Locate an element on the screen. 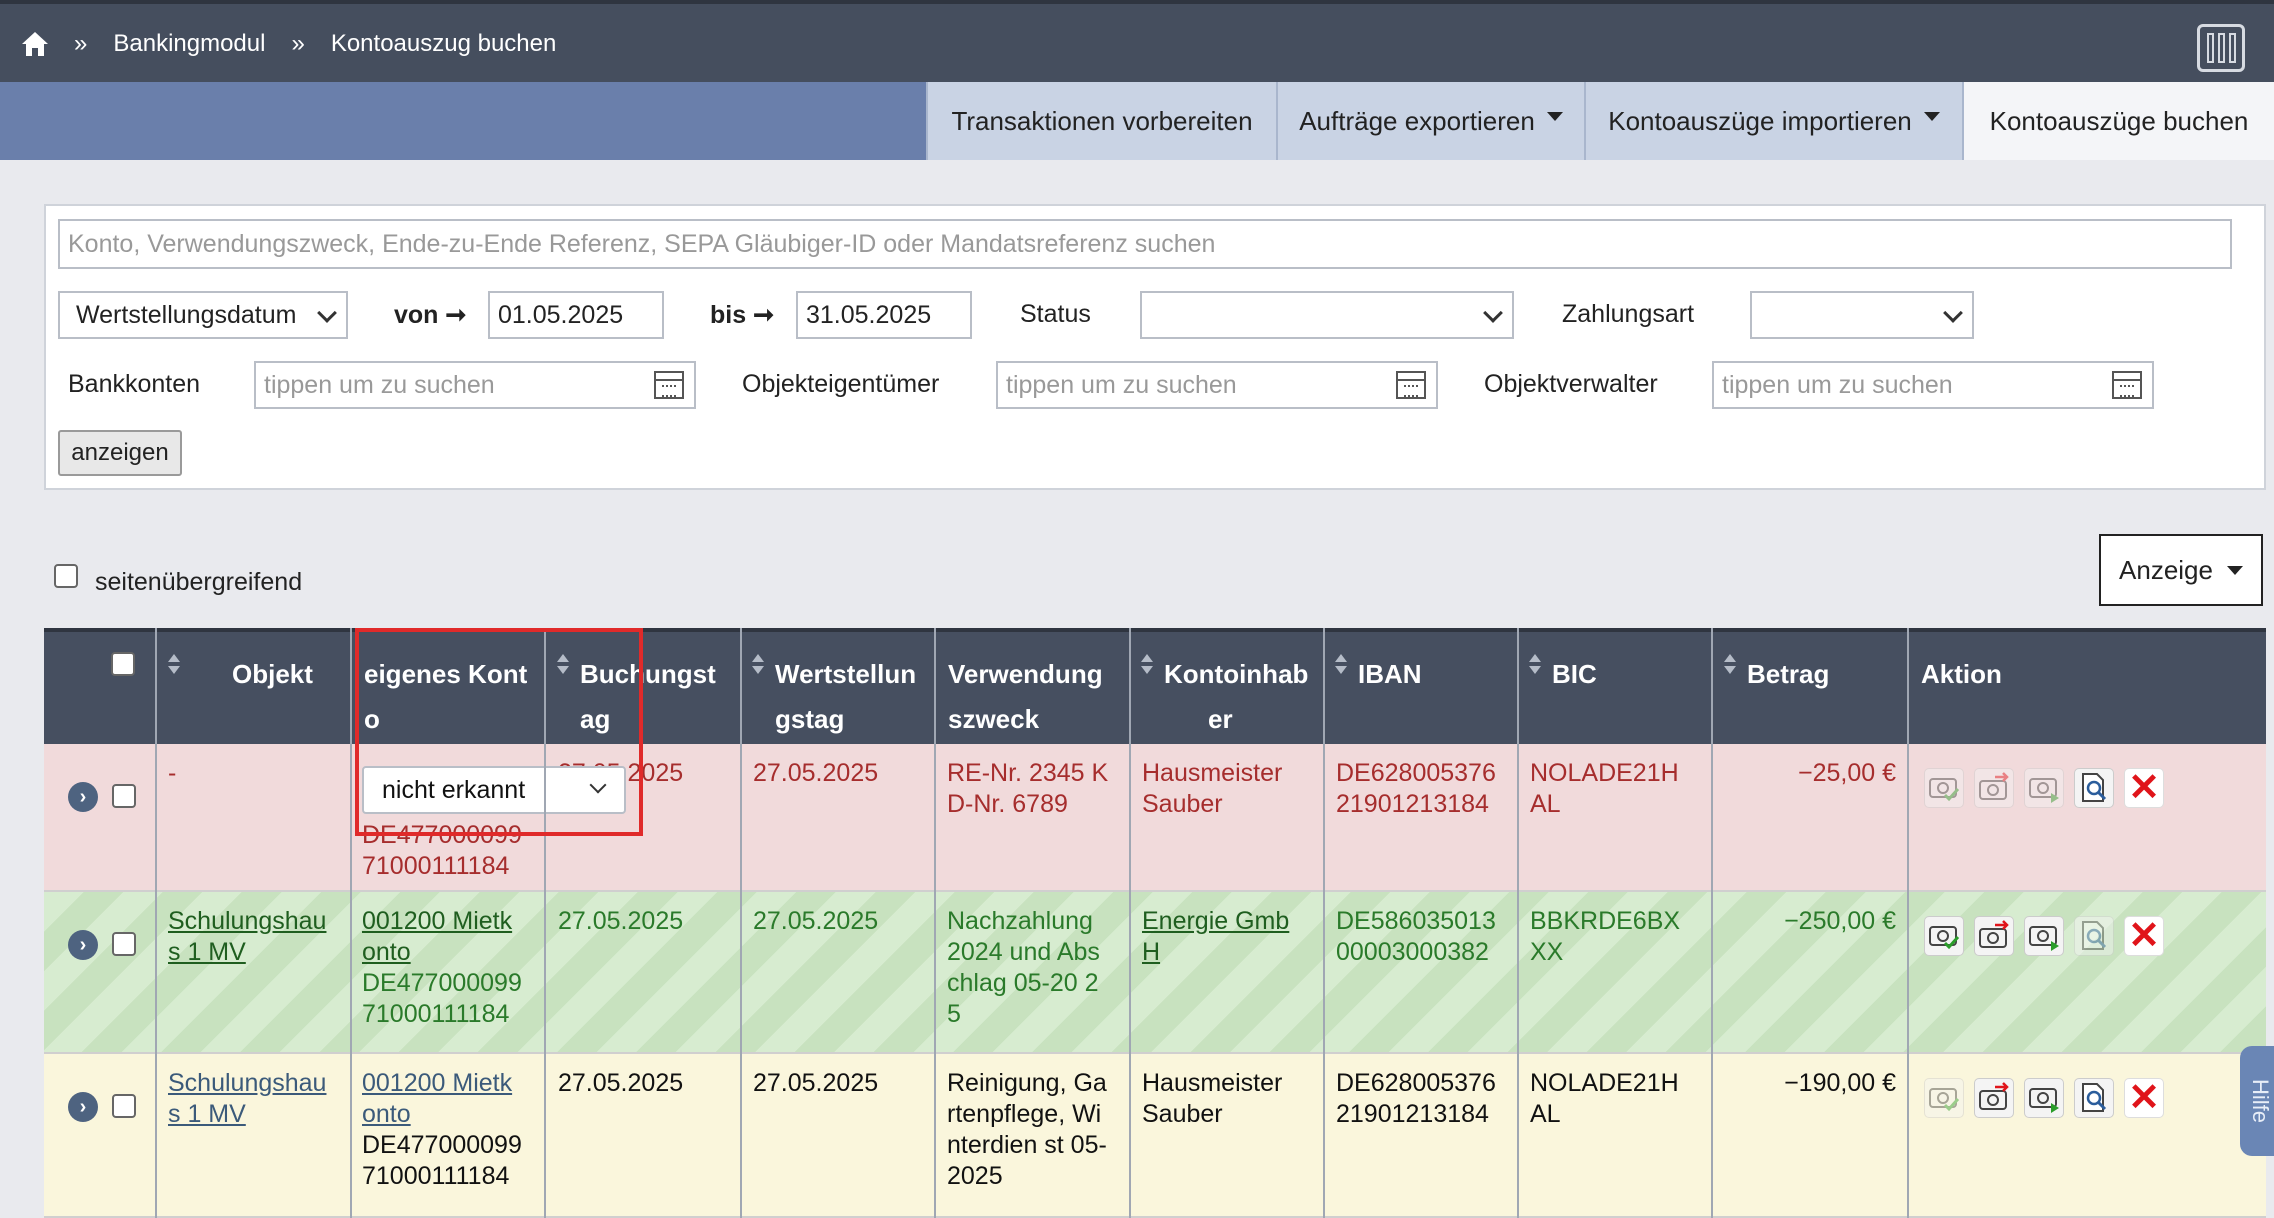  bank-accounts-input: tippen um zu suchen is located at coordinates (475, 385).